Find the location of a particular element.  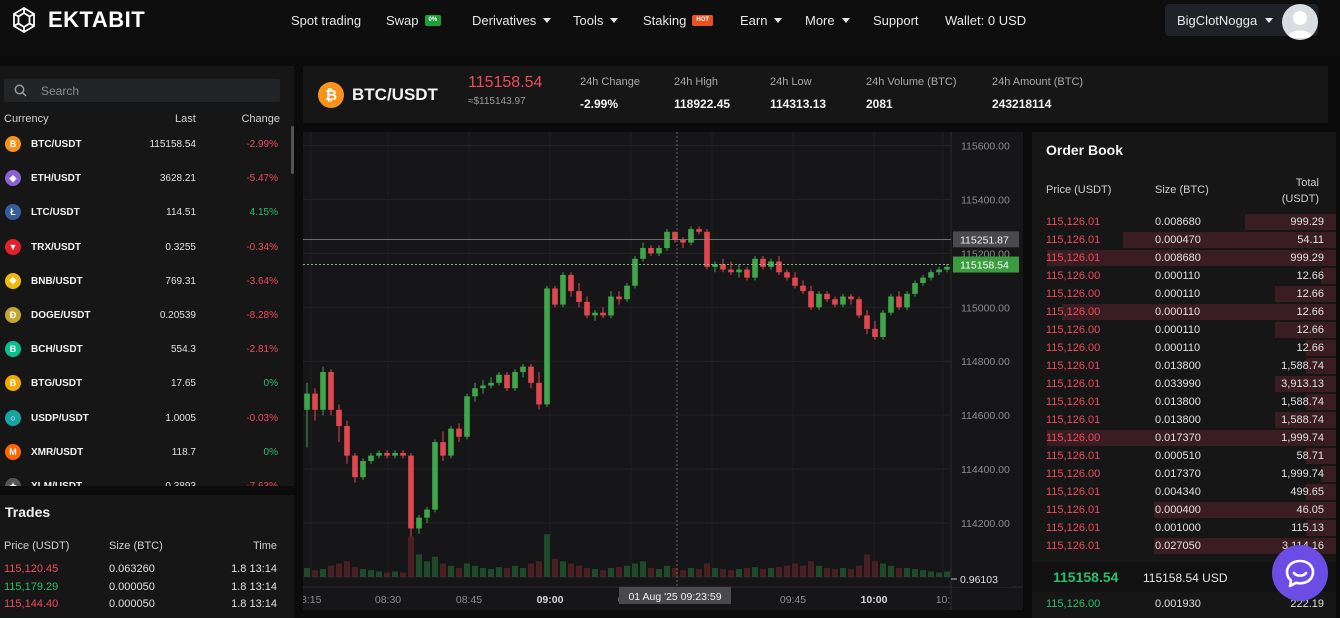

search-box is located at coordinates (142, 90).